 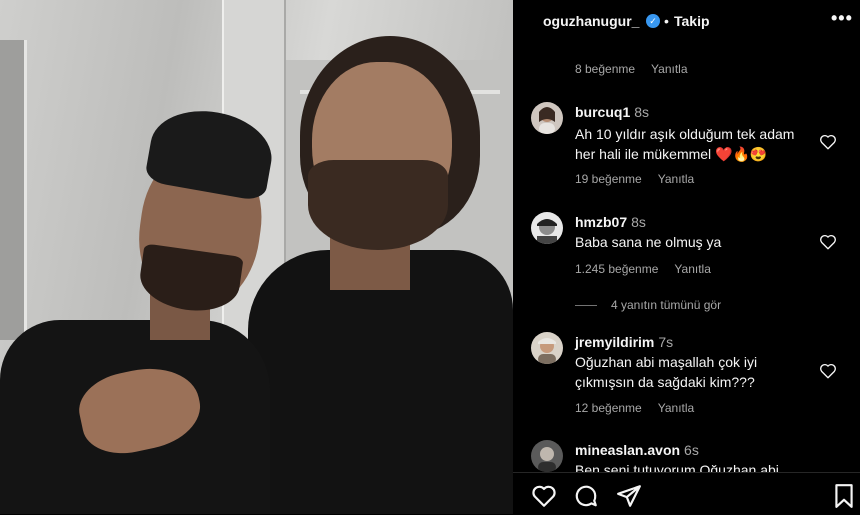 I want to click on likes-count: 19 beğenme, so click(x=608, y=179).